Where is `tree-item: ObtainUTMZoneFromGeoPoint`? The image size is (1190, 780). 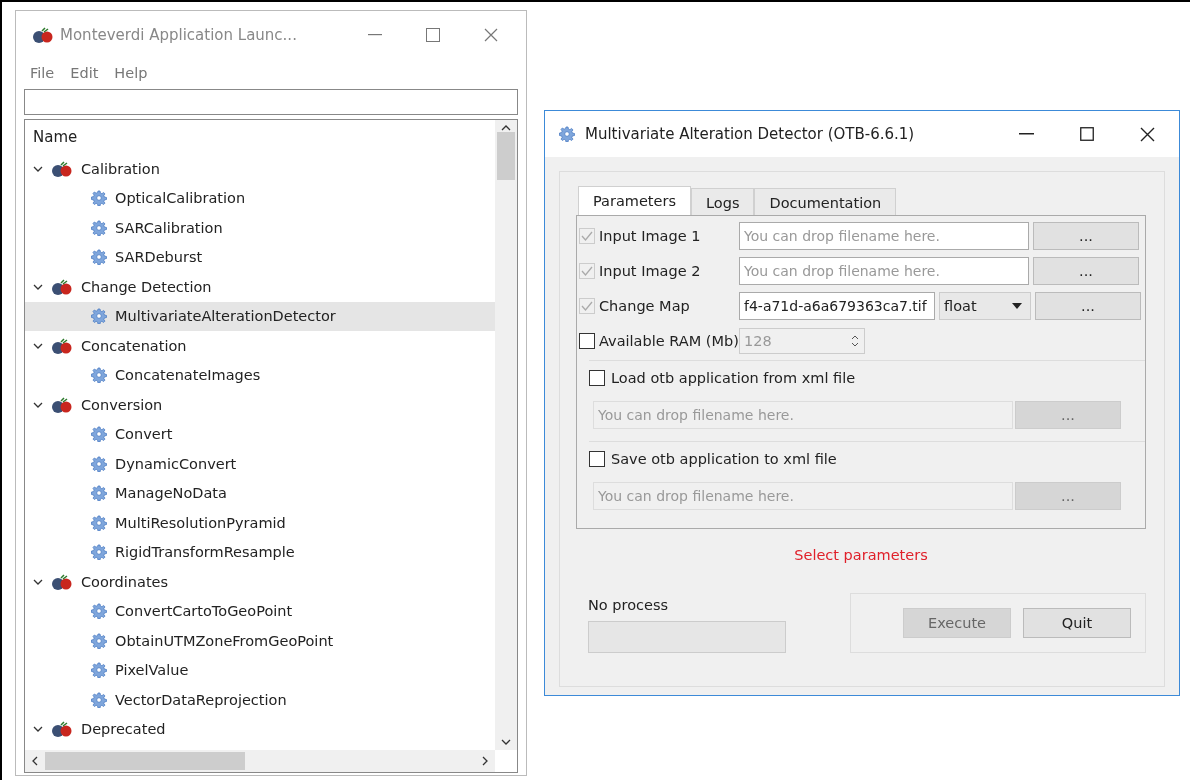
tree-item: ObtainUTMZoneFromGeoPoint is located at coordinates (260, 641).